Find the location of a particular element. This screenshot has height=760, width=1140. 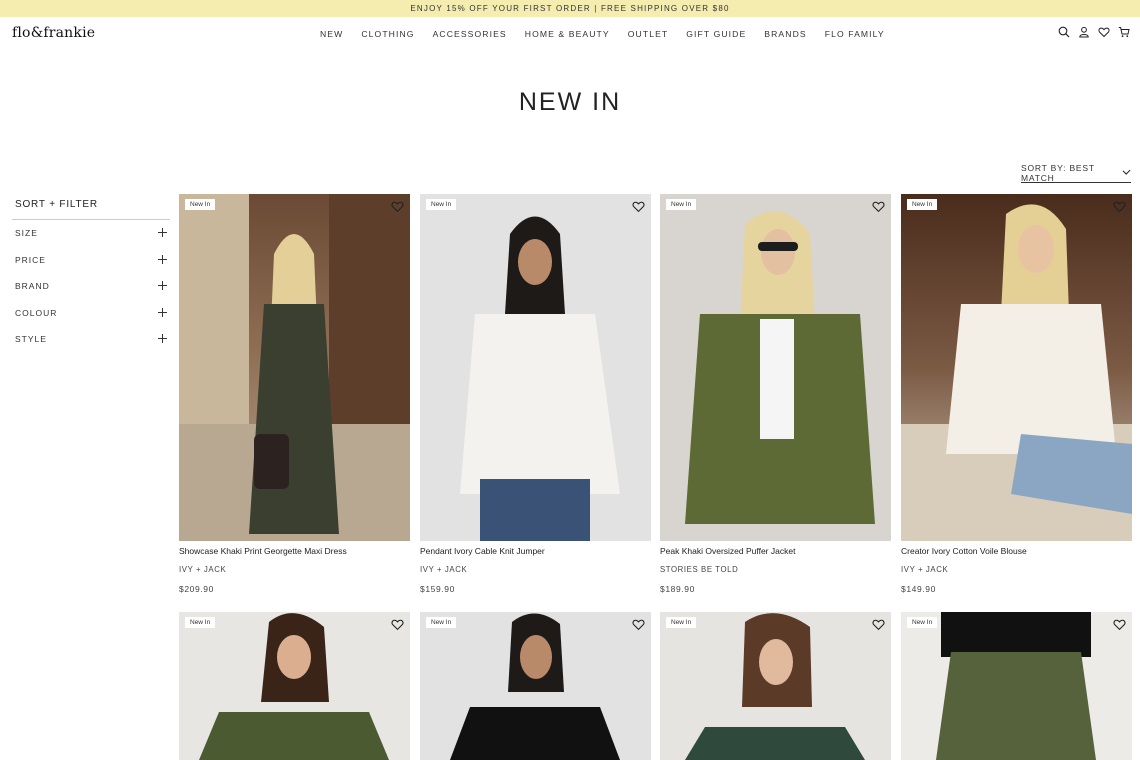

filter-size: SIZE is located at coordinates (91, 233).